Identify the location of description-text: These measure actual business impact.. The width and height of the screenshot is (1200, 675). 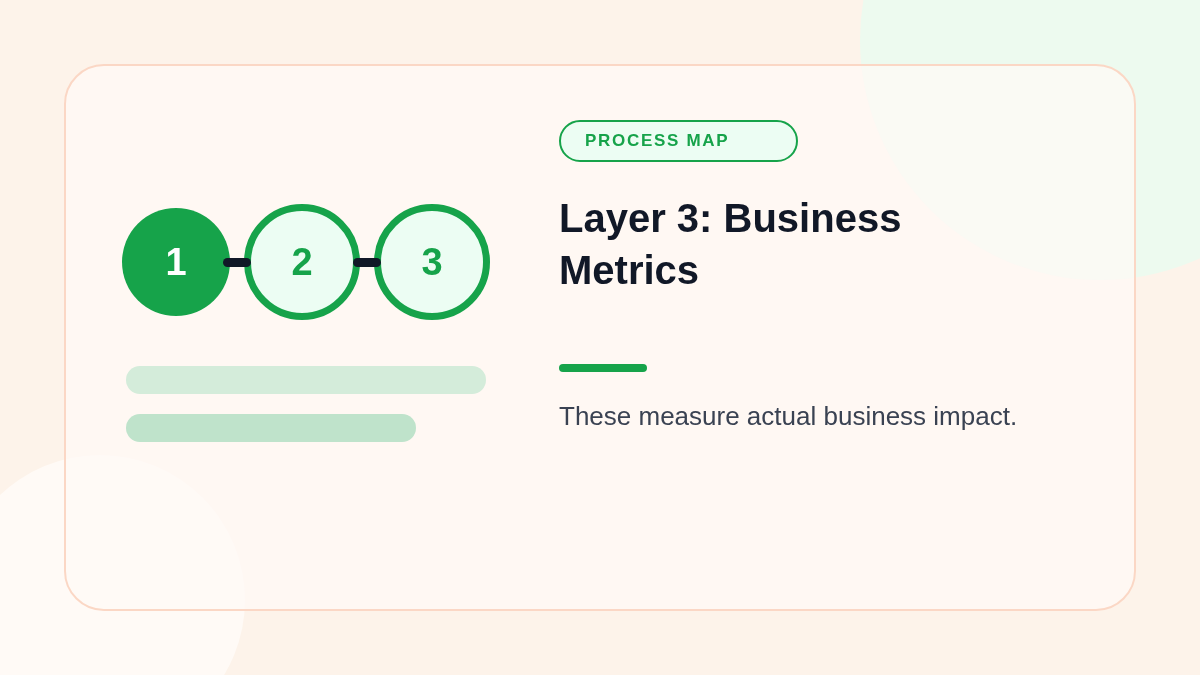
(788, 416).